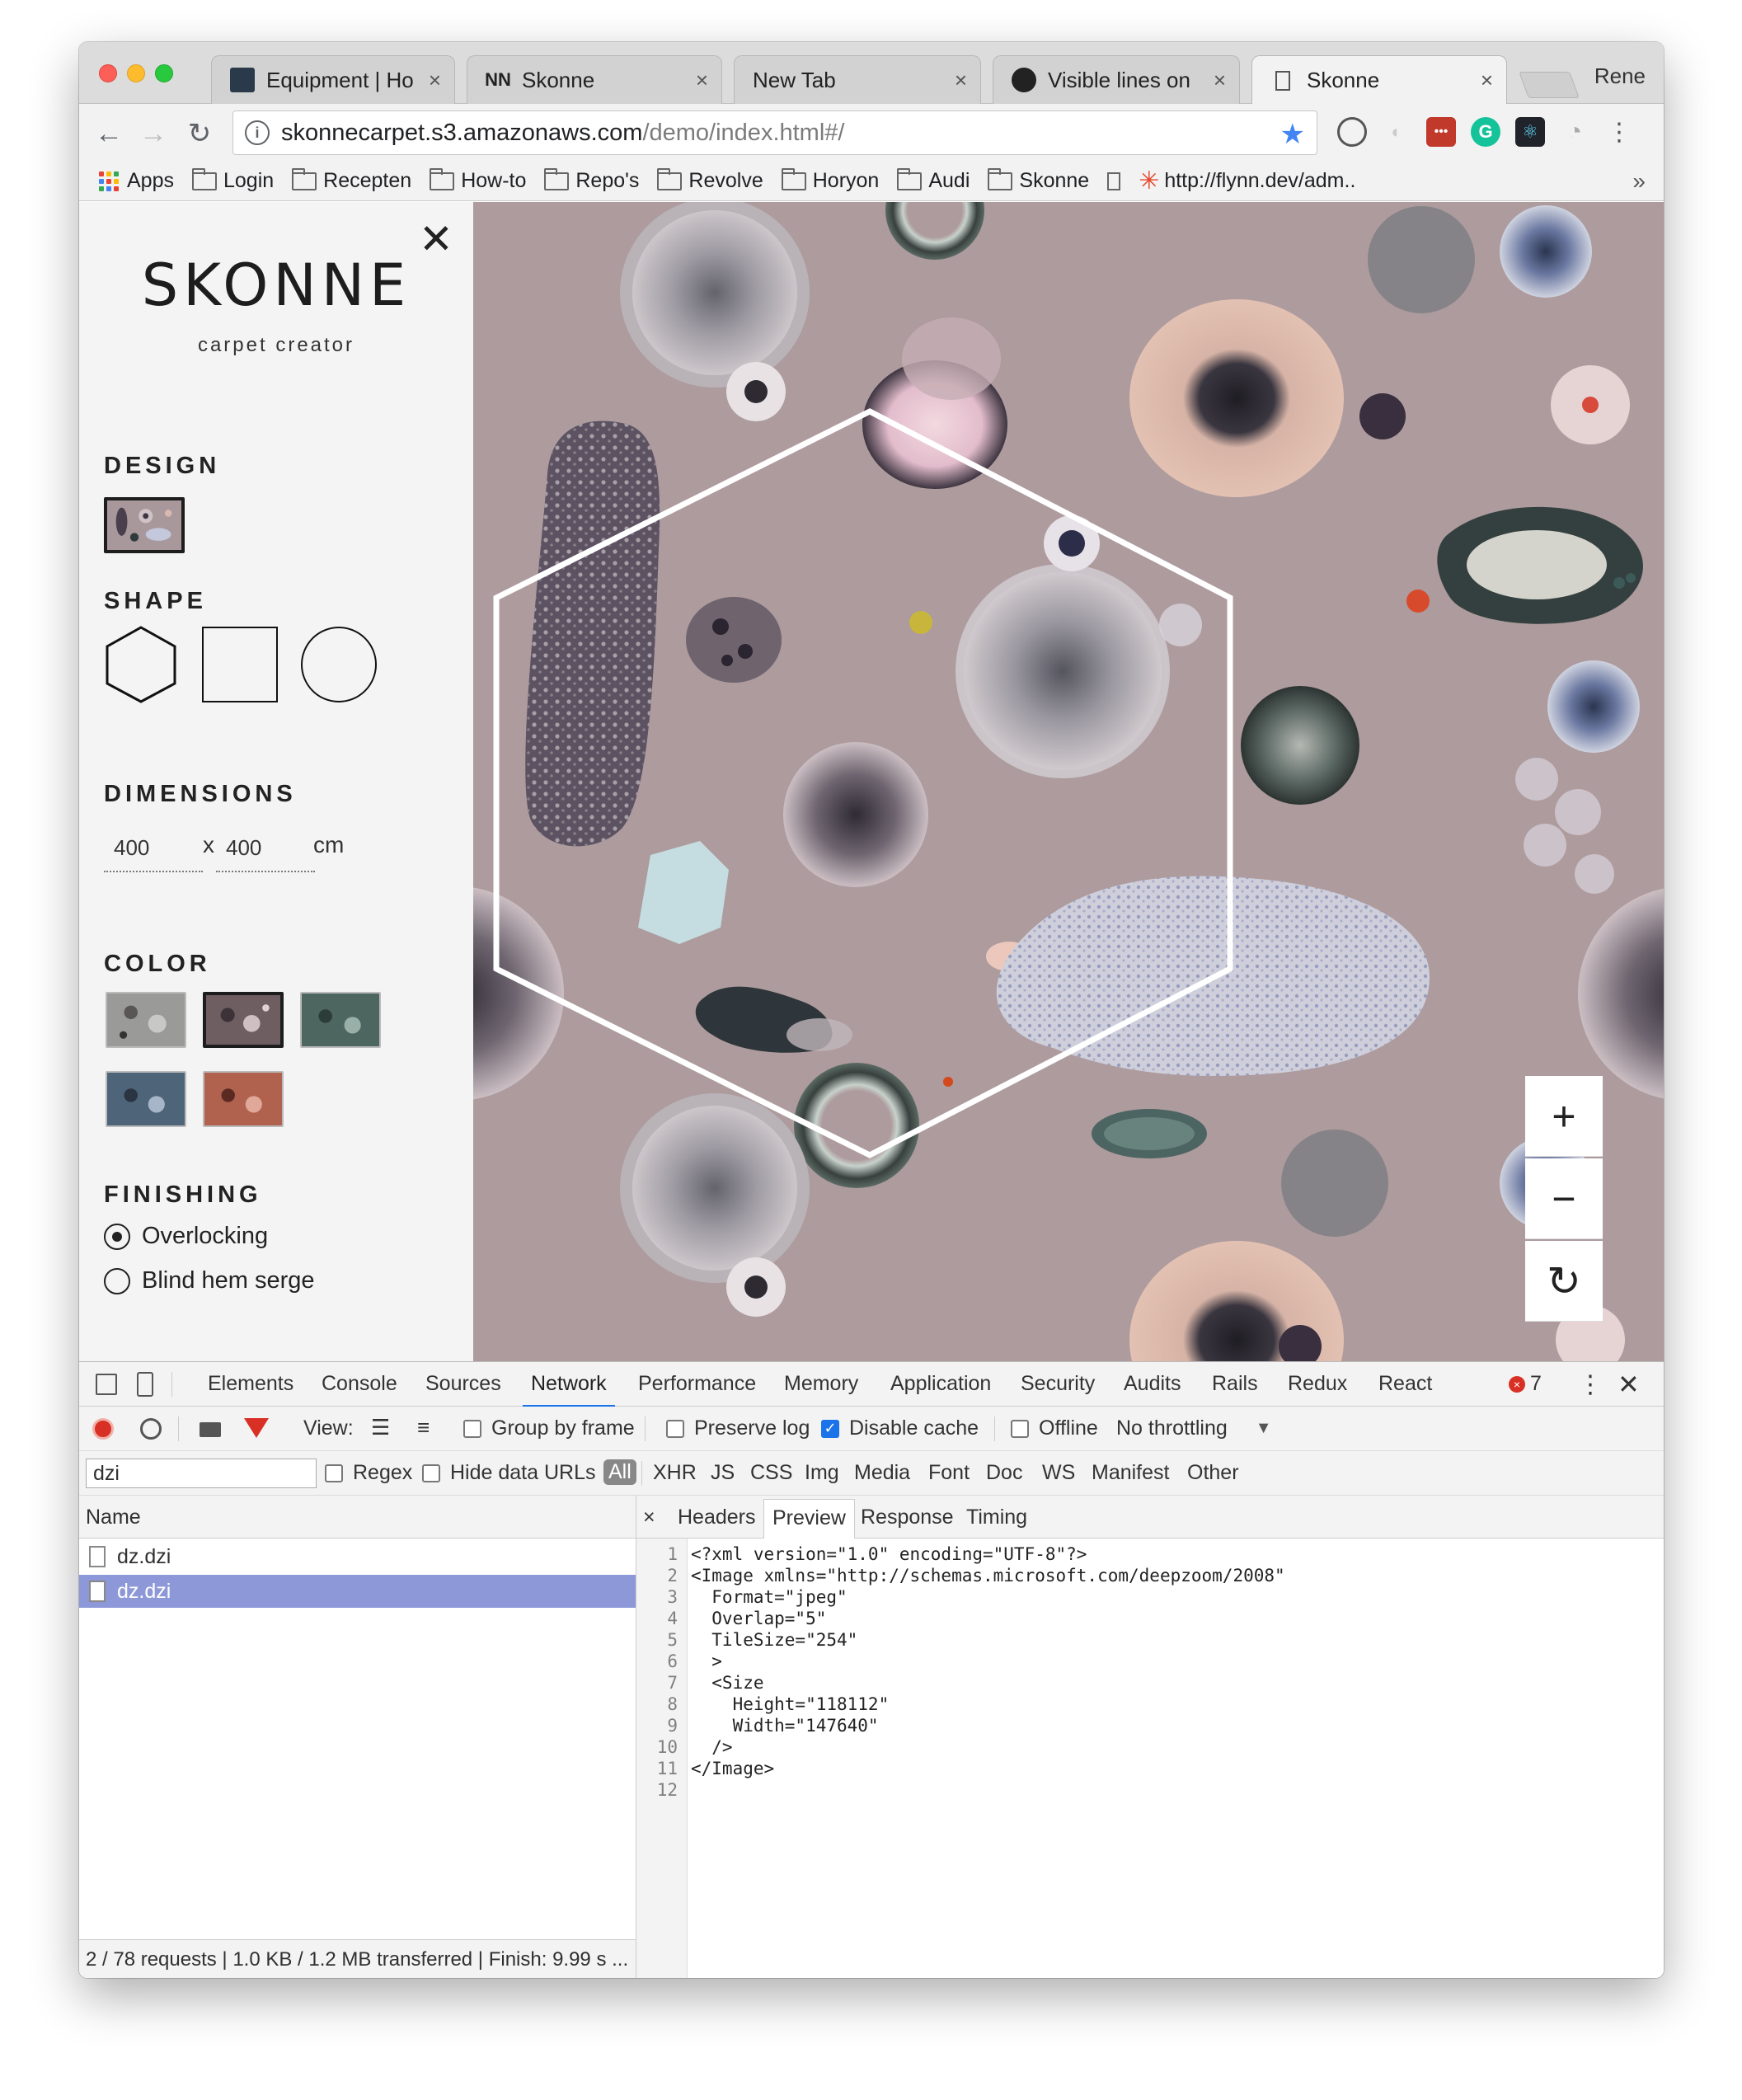 This screenshot has width=1742, height=2100. What do you see at coordinates (941, 1384) in the screenshot?
I see `tab-application: Application` at bounding box center [941, 1384].